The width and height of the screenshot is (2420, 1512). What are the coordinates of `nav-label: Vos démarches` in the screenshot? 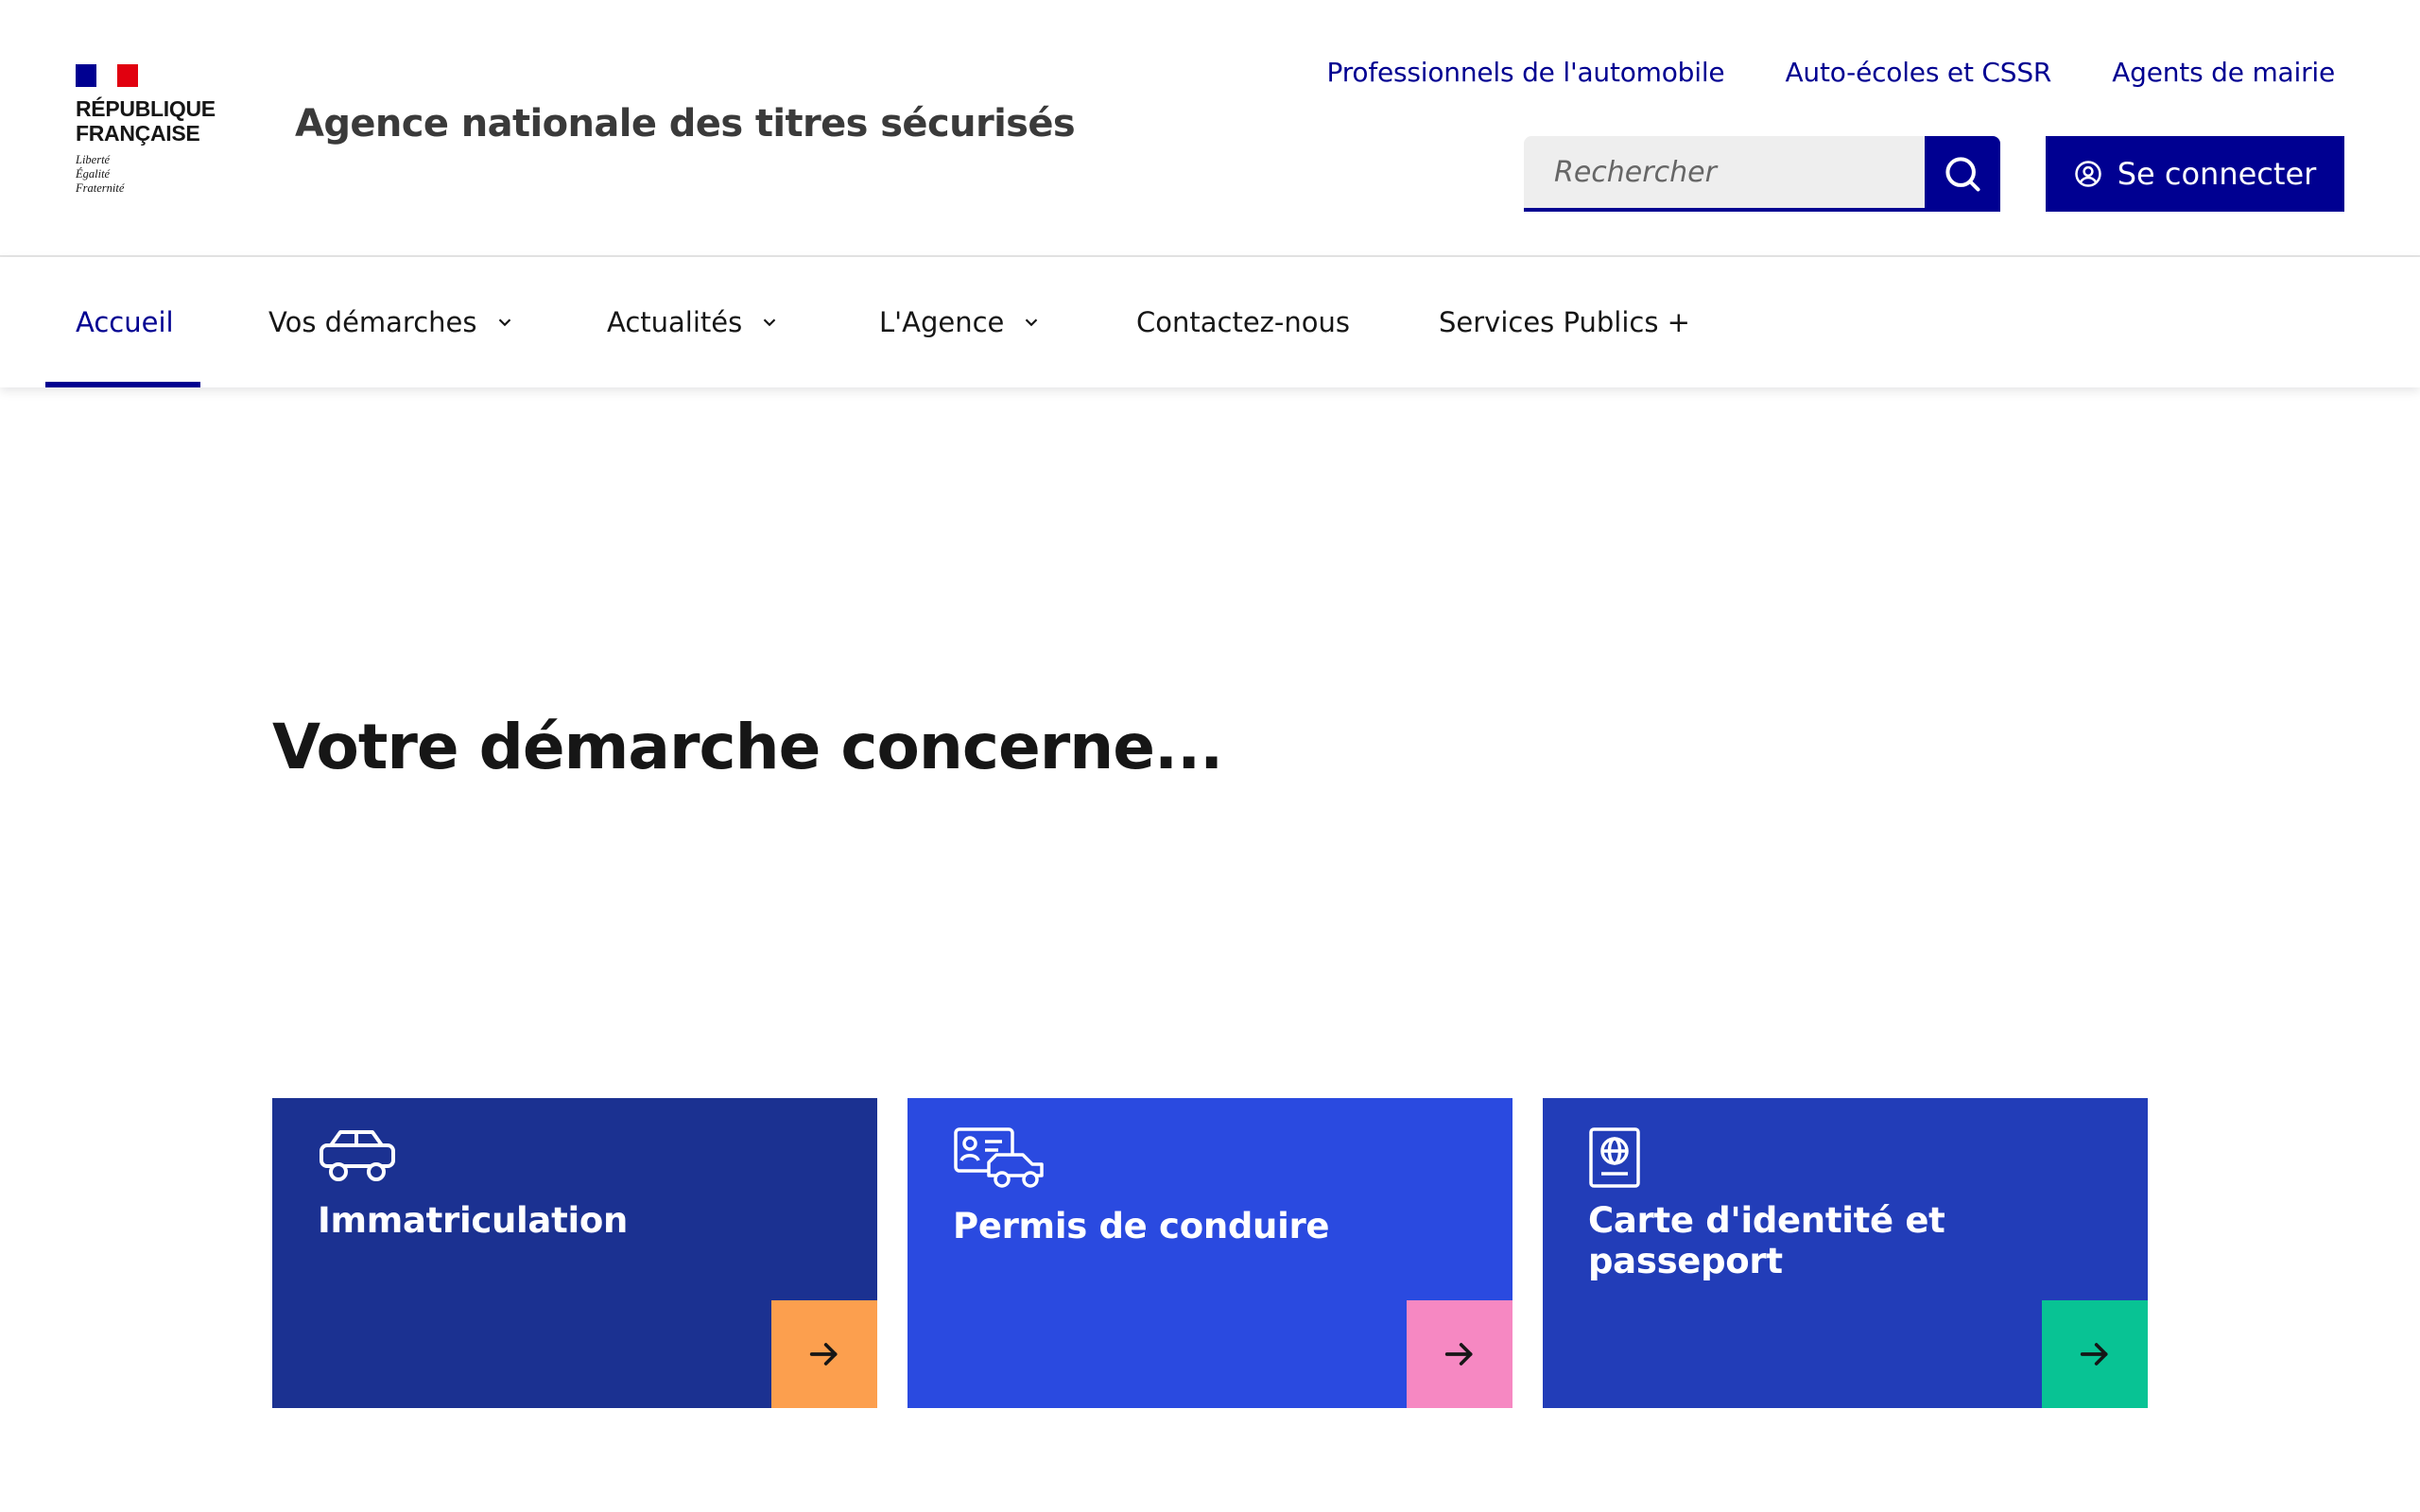 It's located at (373, 322).